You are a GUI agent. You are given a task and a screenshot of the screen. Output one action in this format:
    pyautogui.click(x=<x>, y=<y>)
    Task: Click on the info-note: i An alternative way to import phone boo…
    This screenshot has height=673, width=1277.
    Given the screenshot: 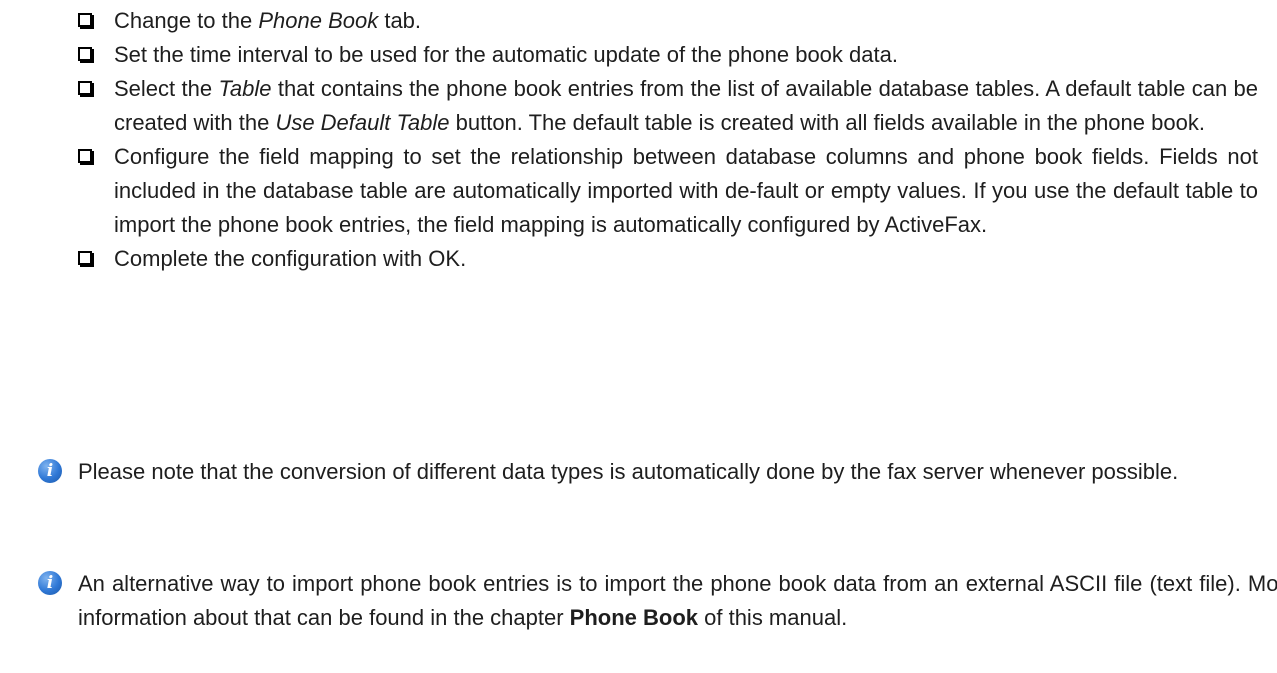 What is the action you would take?
    pyautogui.click(x=657, y=601)
    